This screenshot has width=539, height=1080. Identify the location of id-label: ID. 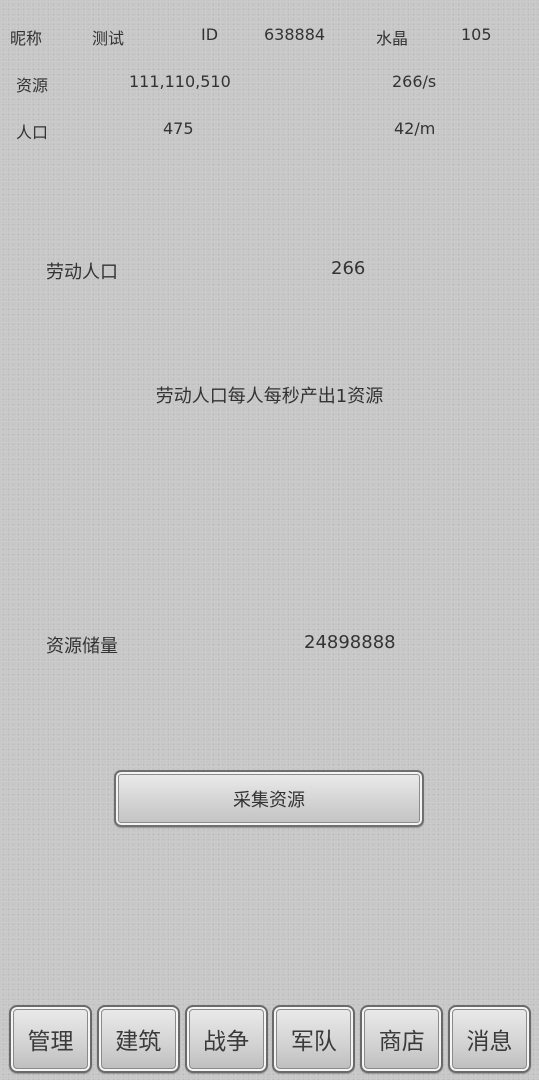
(210, 34).